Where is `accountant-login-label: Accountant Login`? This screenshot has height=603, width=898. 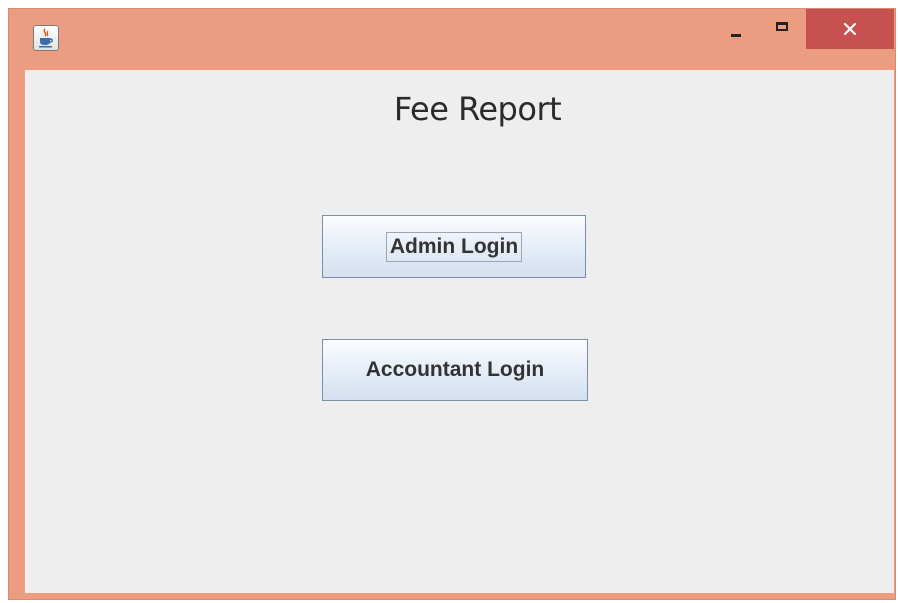 accountant-login-label: Accountant Login is located at coordinates (455, 369).